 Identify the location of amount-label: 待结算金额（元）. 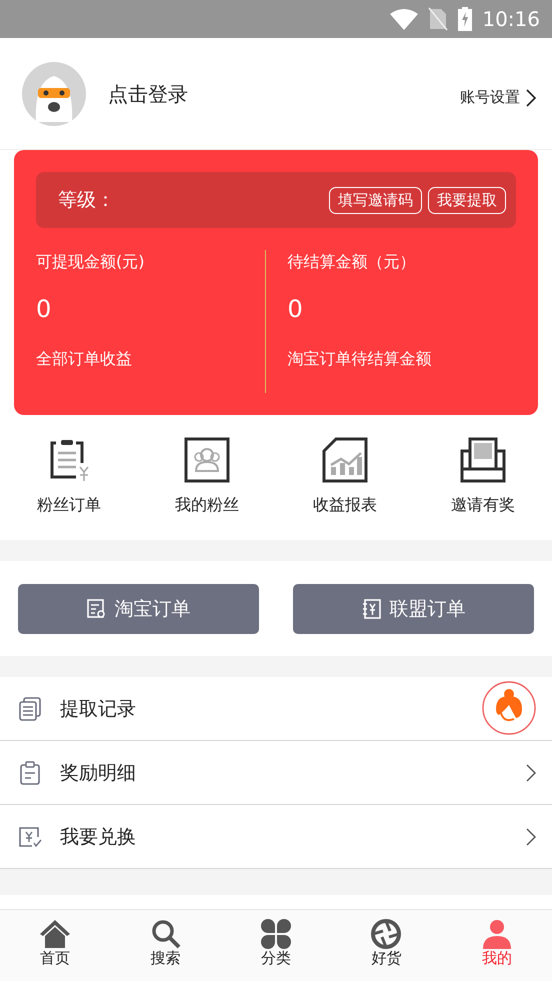
(352, 262).